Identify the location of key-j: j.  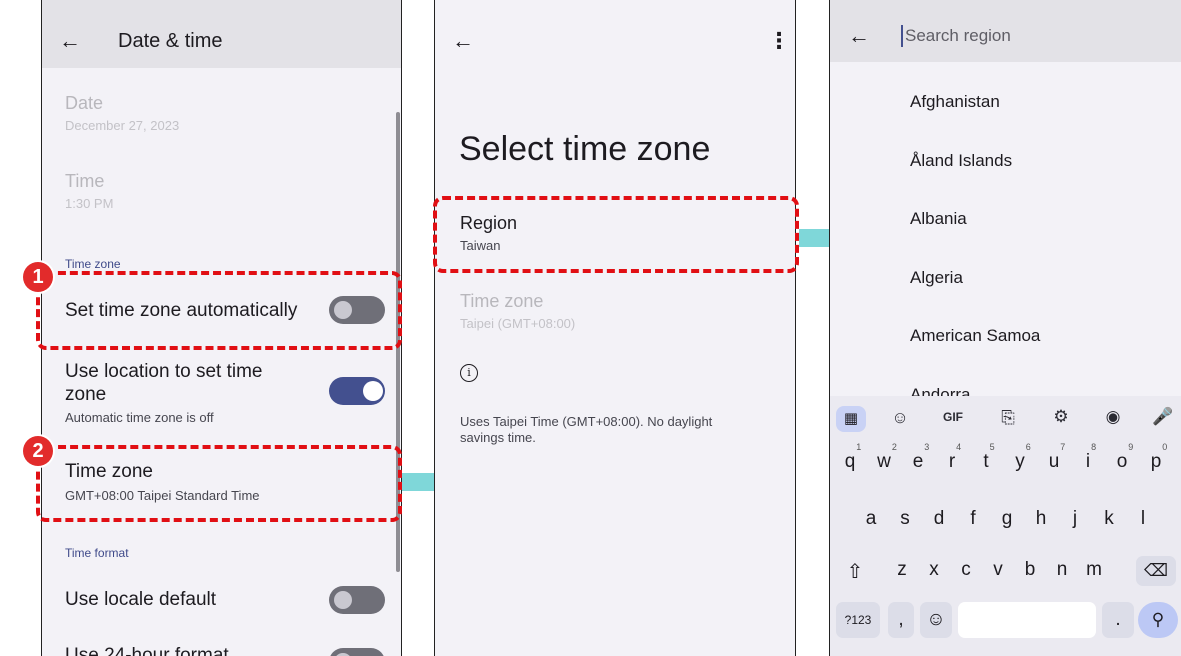
(1075, 519).